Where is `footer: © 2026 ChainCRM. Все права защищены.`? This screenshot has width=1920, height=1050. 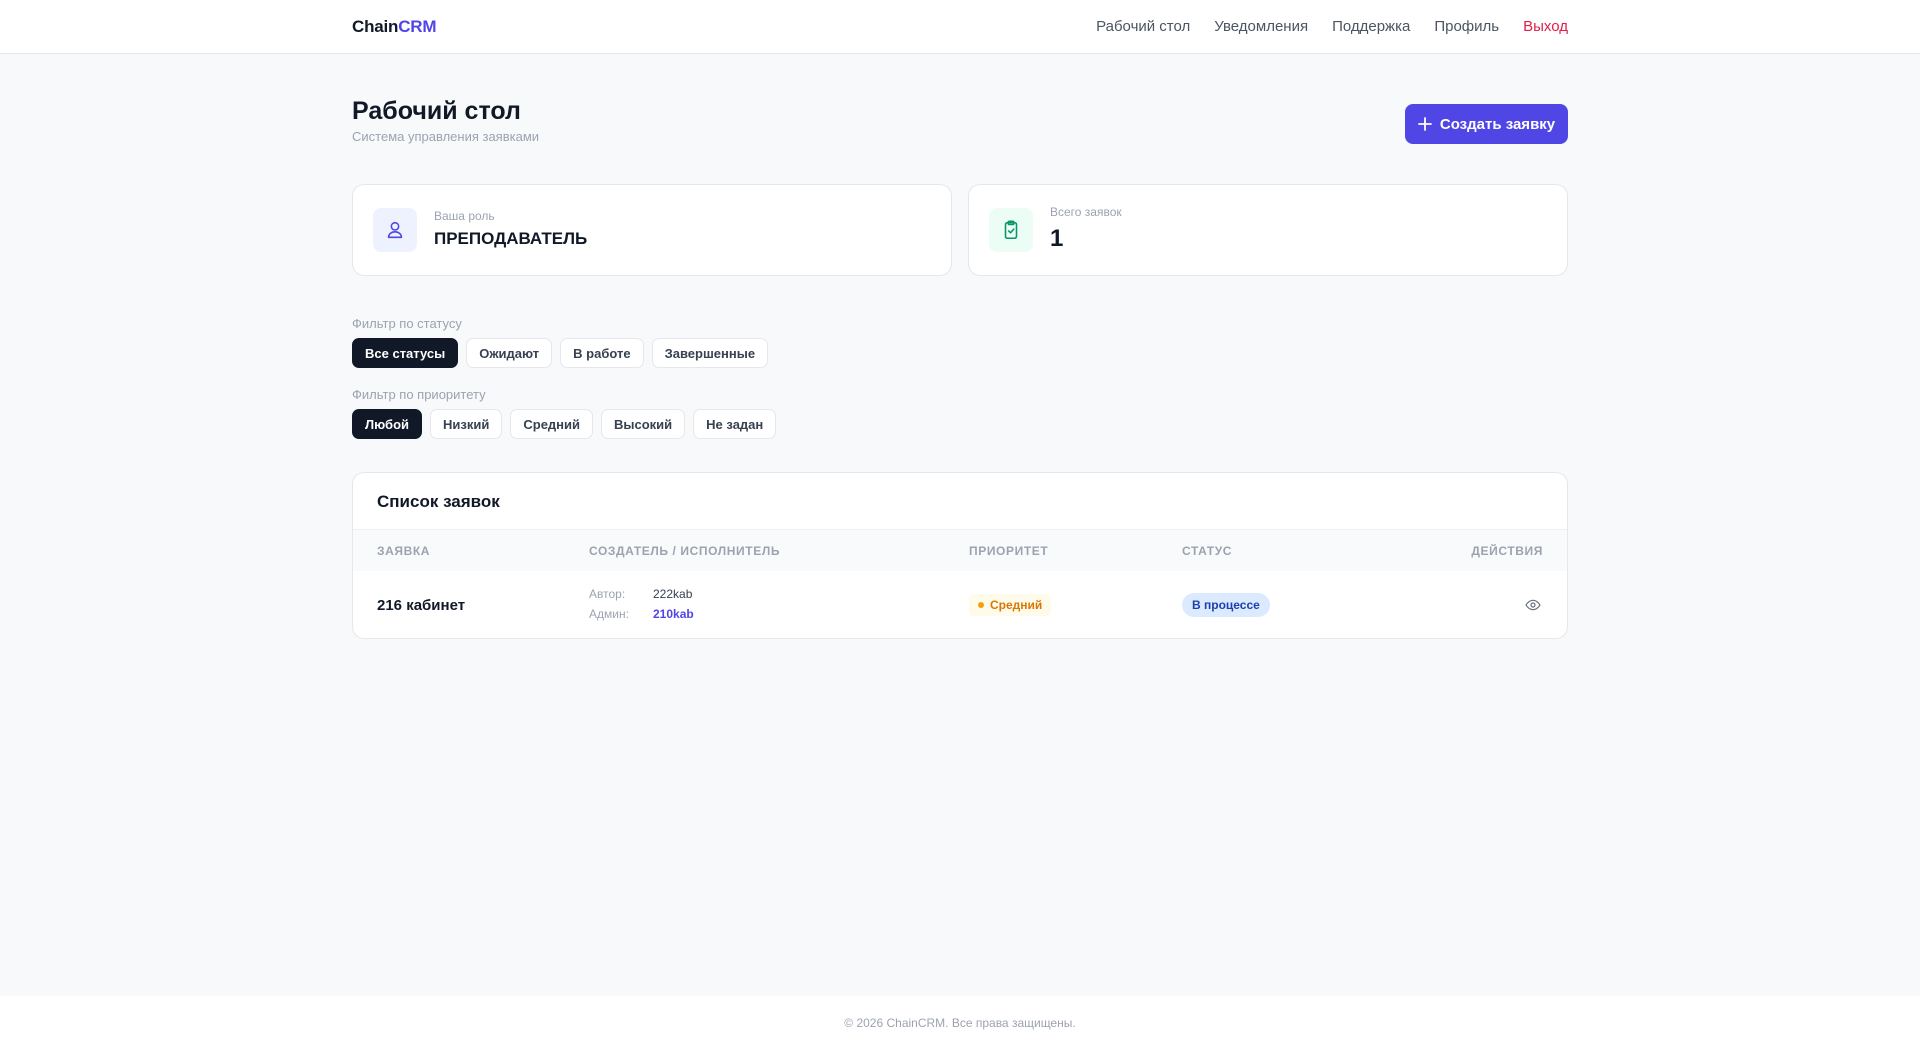 footer: © 2026 ChainCRM. Все права защищены. is located at coordinates (960, 1023).